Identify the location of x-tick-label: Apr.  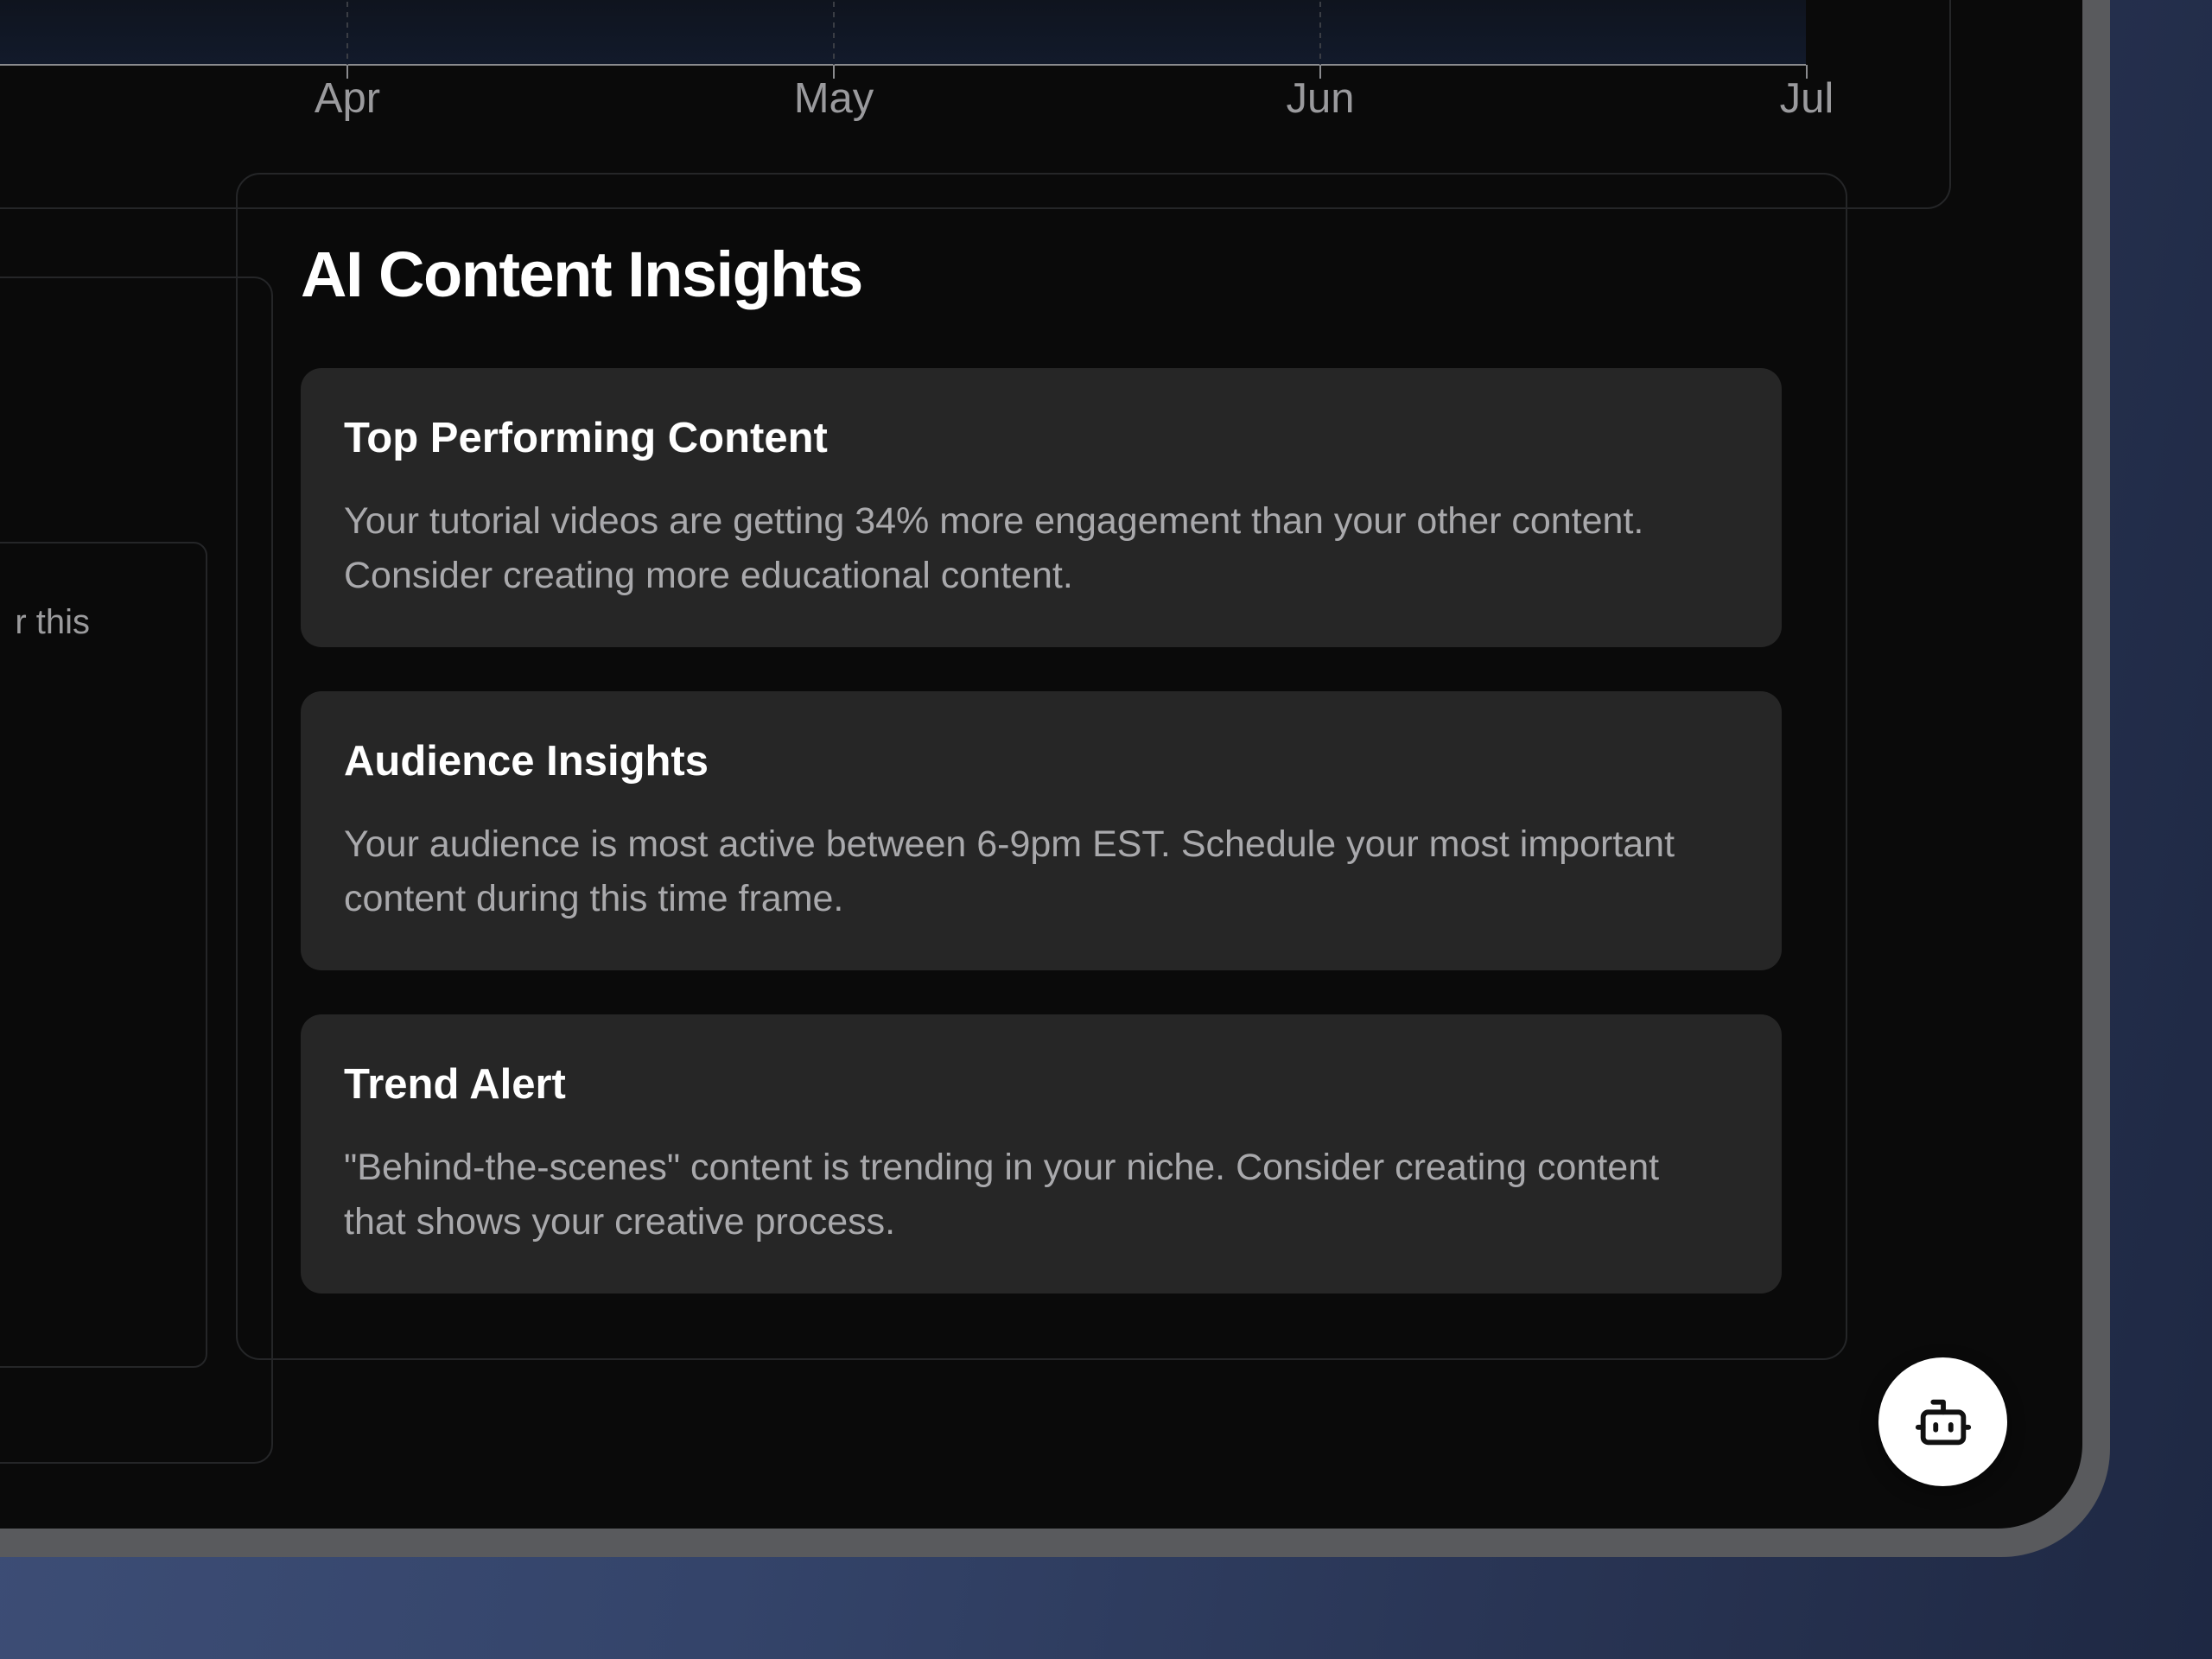
(347, 98).